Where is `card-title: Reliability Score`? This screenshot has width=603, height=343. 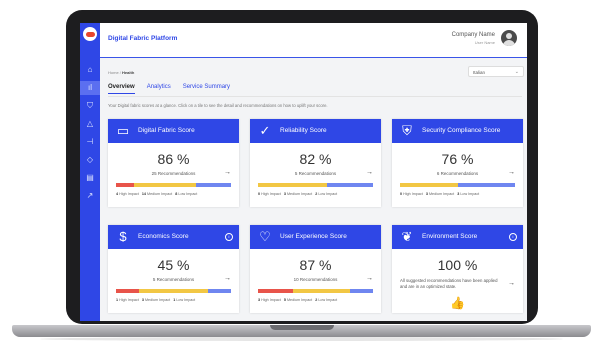 card-title: Reliability Score is located at coordinates (303, 130).